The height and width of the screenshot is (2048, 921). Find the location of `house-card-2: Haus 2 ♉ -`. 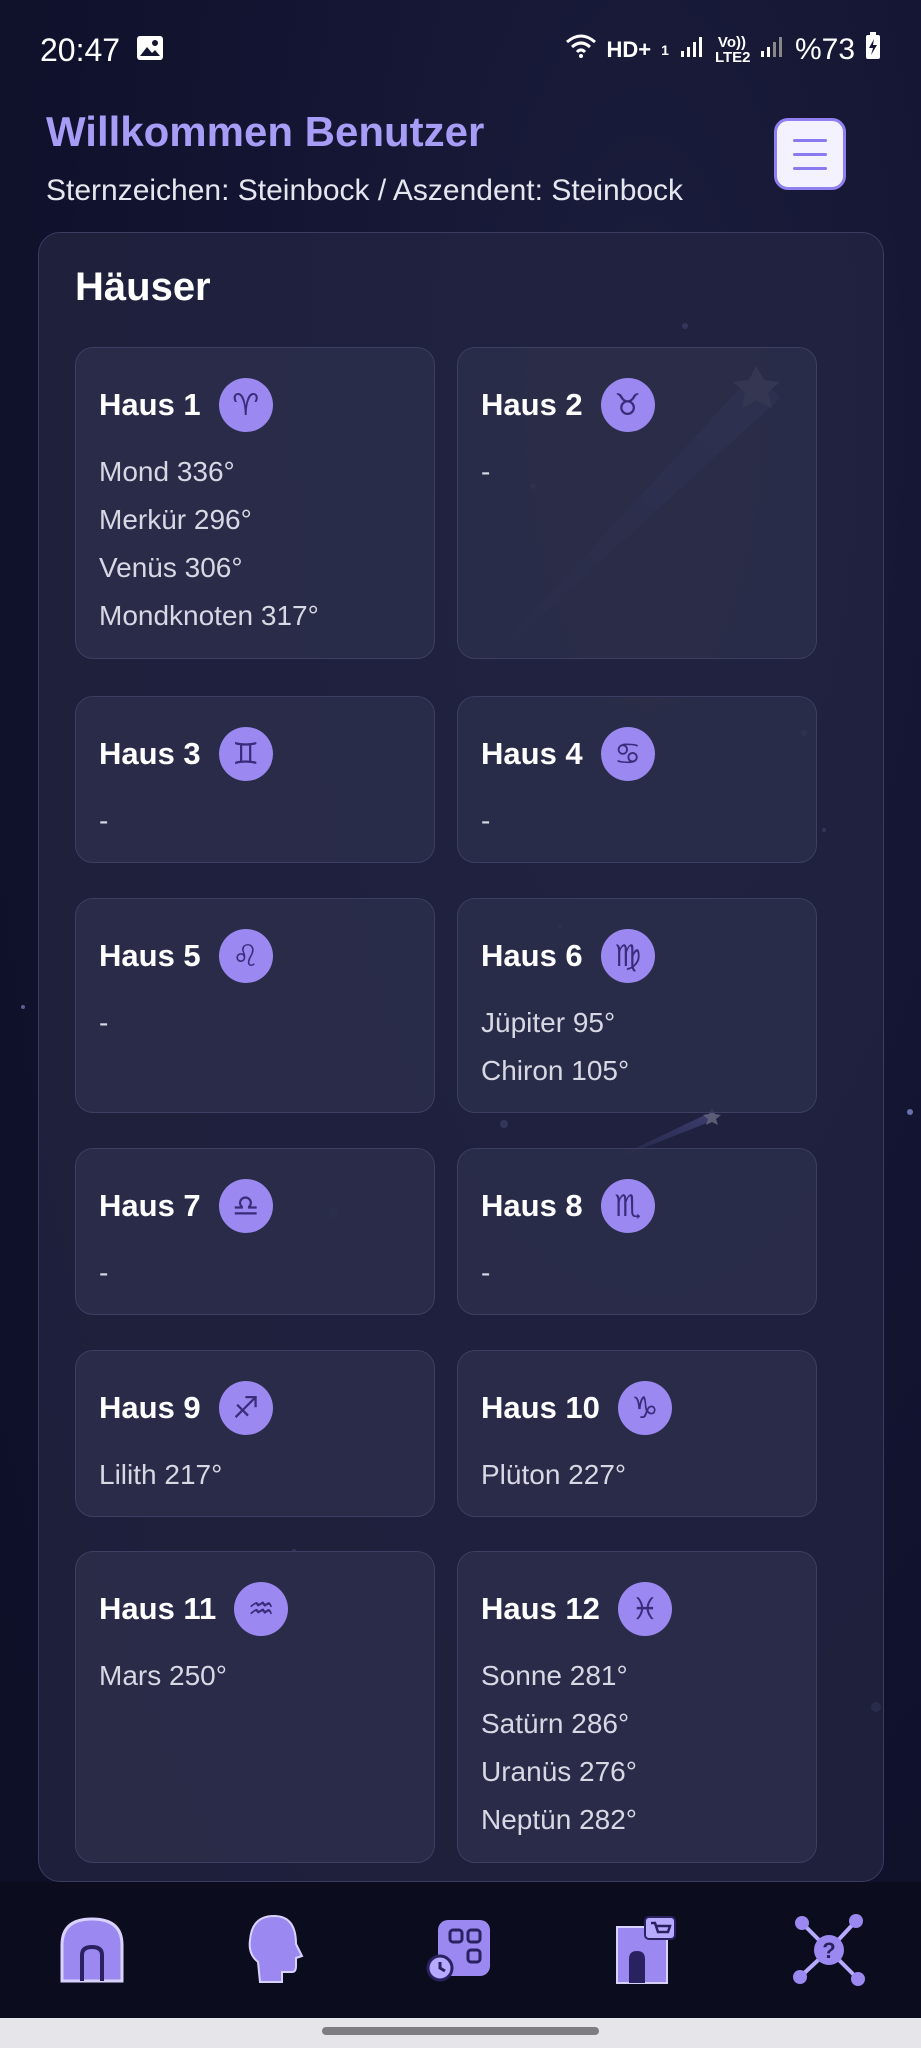

house-card-2: Haus 2 ♉ - is located at coordinates (637, 503).